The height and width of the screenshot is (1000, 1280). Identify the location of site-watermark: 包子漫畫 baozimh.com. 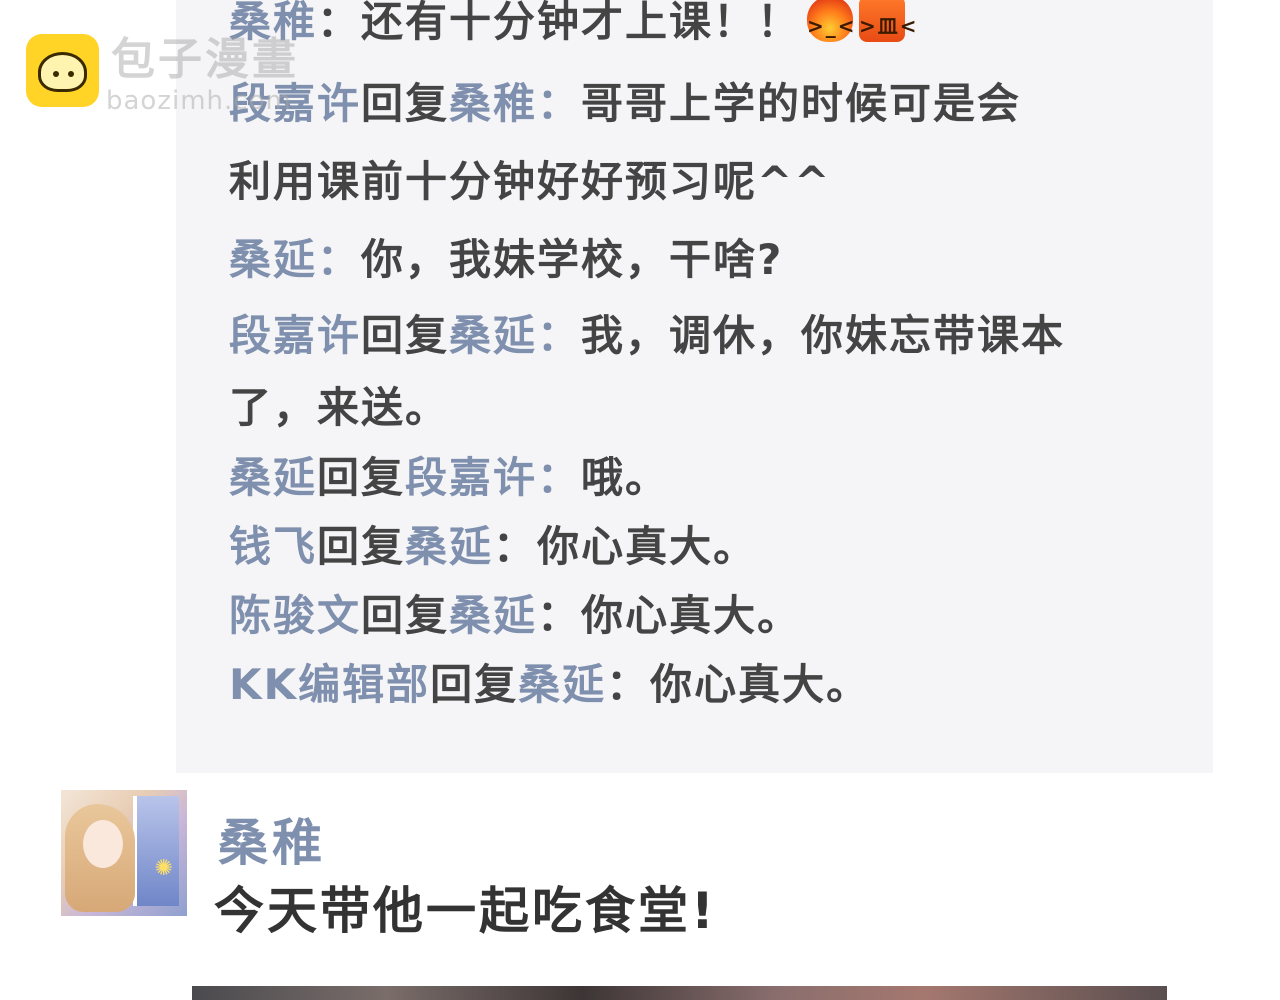
(191, 79).